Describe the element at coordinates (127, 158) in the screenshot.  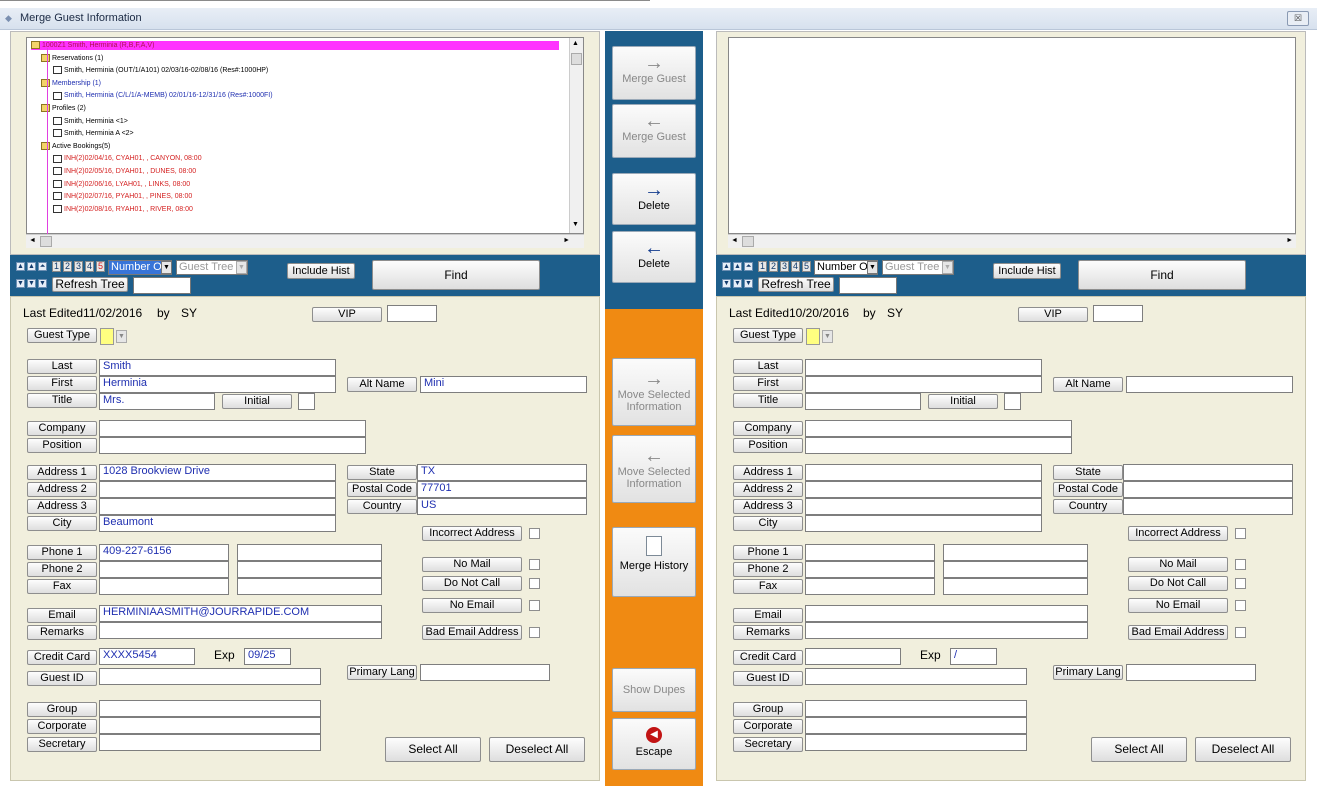
I see `tree-item-node: INH(2)02/04/16, CYAH01, , CANYON, 08:00` at that location.